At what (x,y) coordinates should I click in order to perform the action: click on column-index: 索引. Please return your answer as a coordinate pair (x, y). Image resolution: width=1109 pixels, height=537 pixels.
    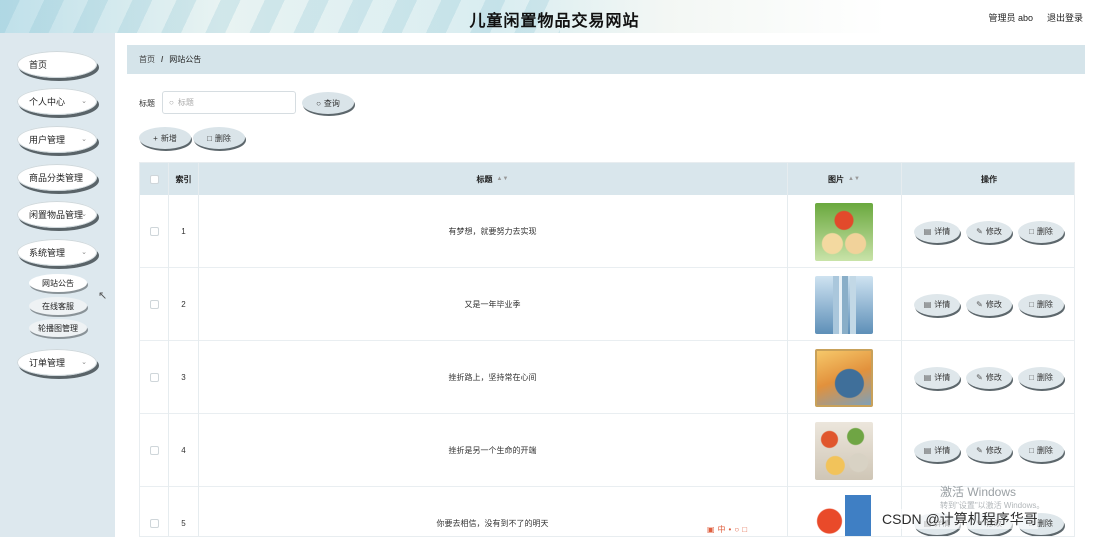
    Looking at the image, I should click on (183, 179).